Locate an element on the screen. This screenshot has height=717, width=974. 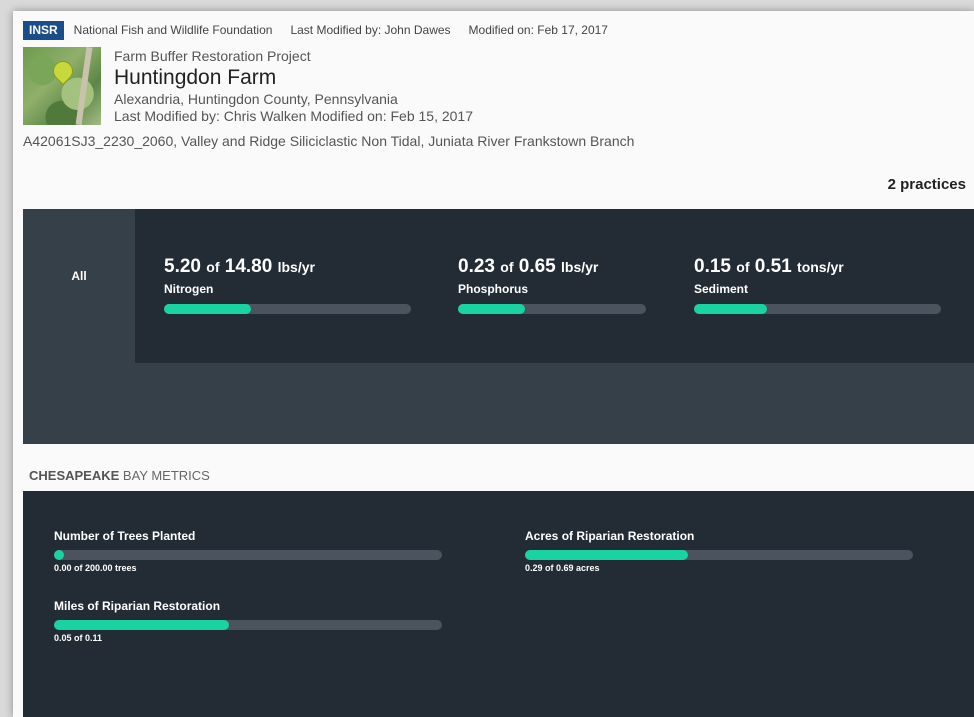
riparian-acres-progress-fill is located at coordinates (606, 555).